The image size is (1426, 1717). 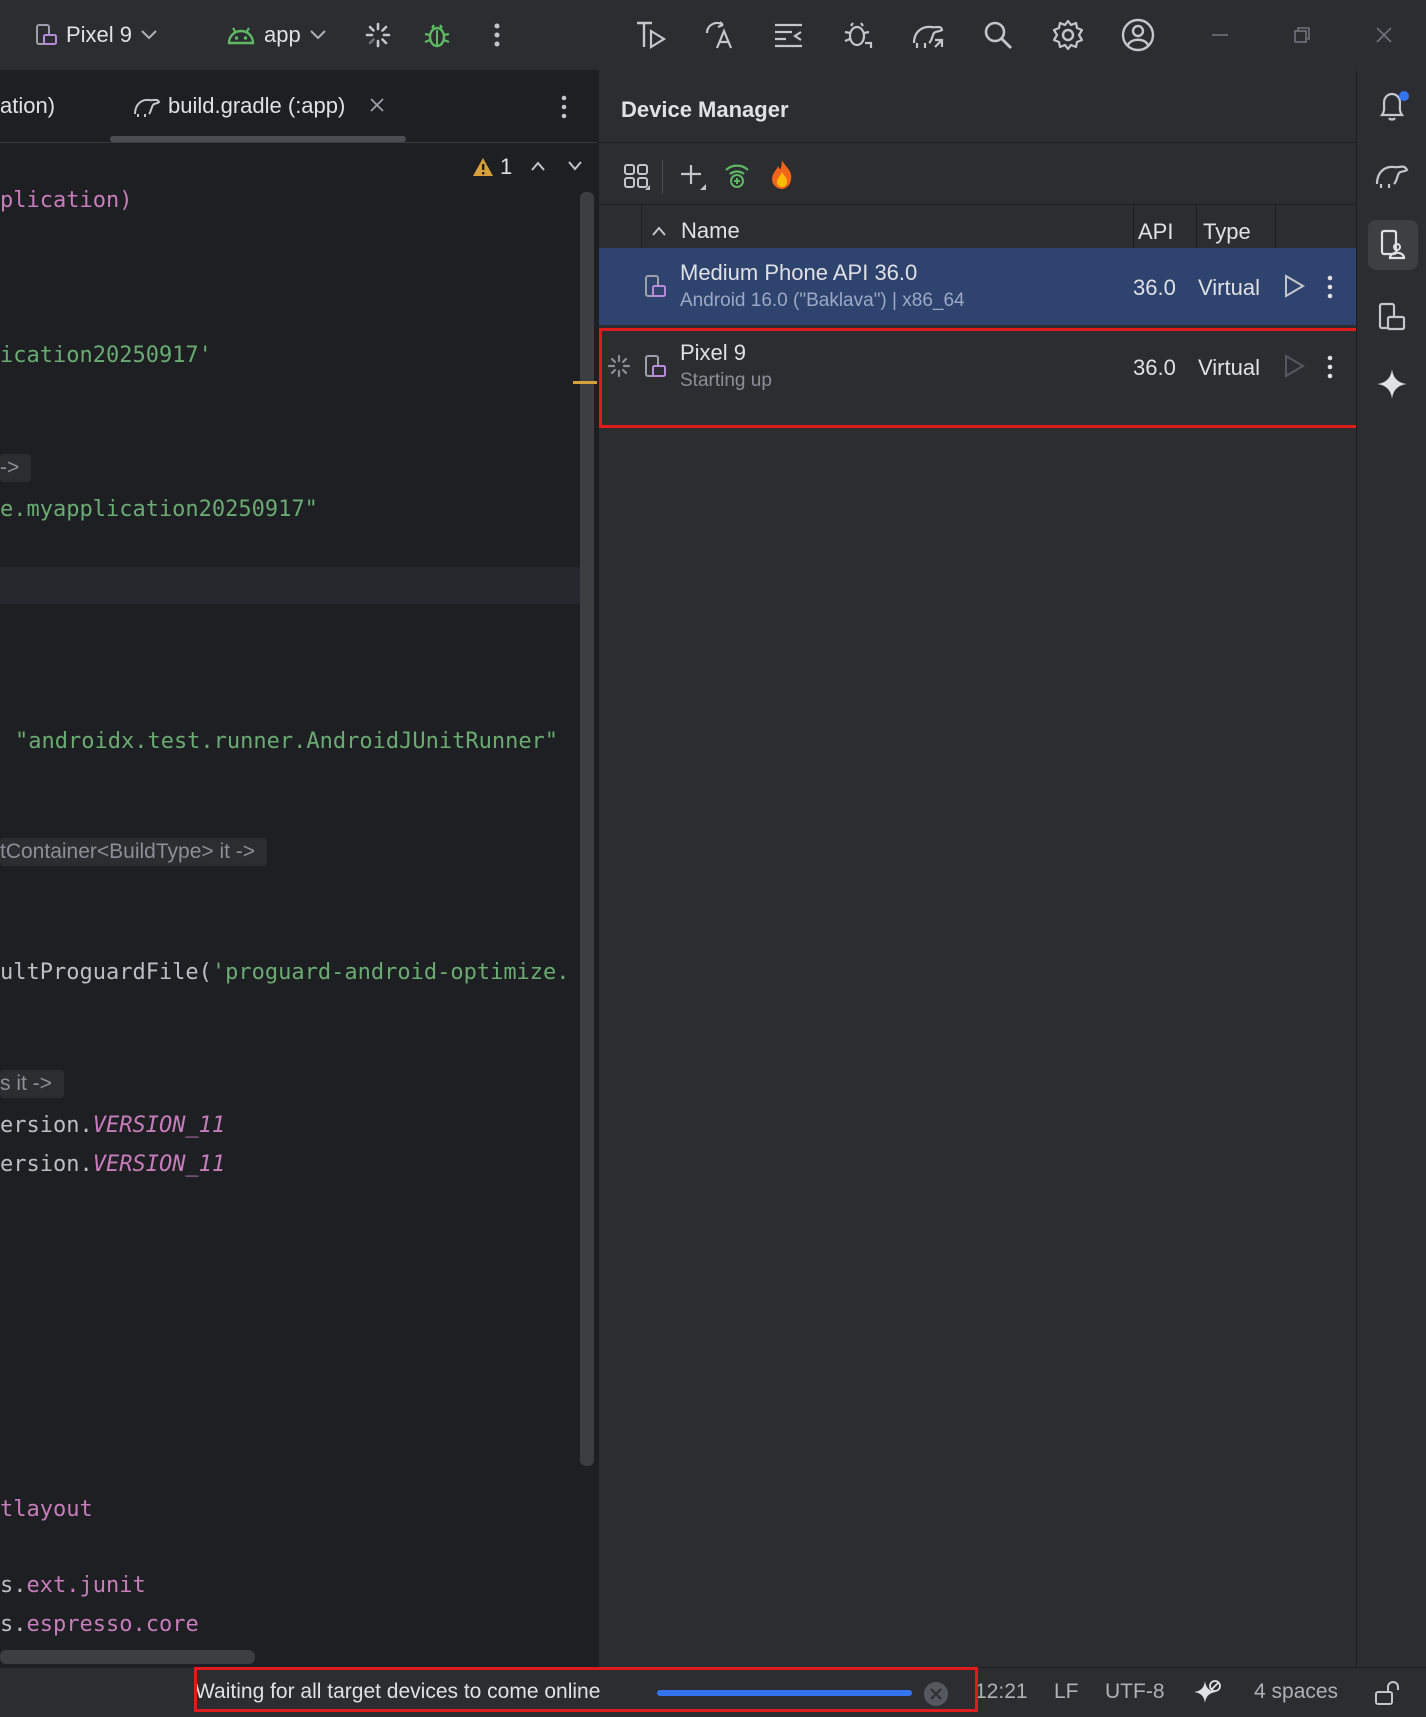 I want to click on device-type: Virtual, so click(x=1229, y=287).